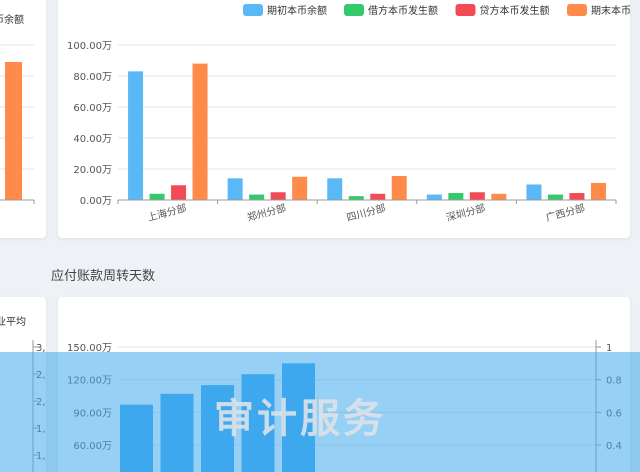 The height and width of the screenshot is (472, 640). Describe the element at coordinates (92, 108) in the screenshot. I see `top-y-tick-label: 60.00万` at that location.